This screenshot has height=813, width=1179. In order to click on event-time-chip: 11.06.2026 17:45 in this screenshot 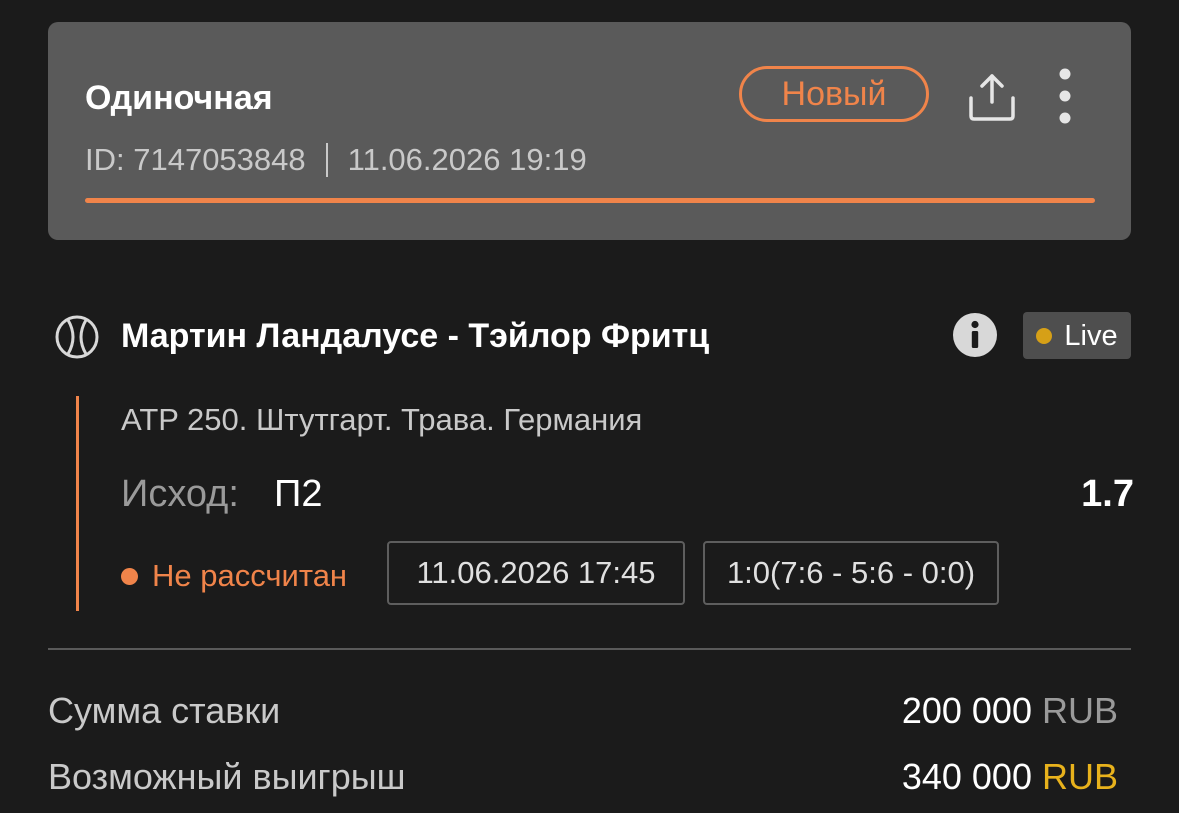, I will do `click(536, 573)`.